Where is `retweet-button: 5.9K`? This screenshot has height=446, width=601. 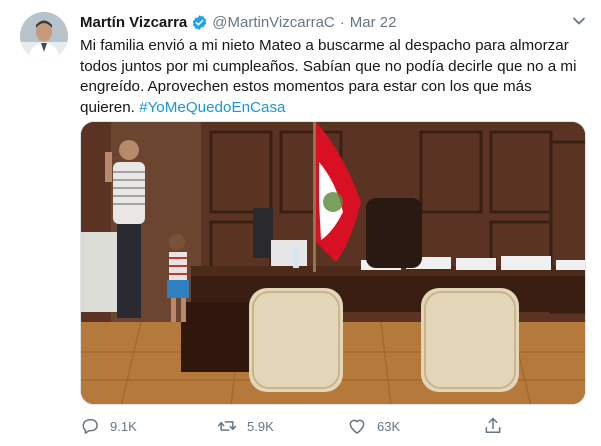 retweet-button: 5.9K is located at coordinates (245, 426).